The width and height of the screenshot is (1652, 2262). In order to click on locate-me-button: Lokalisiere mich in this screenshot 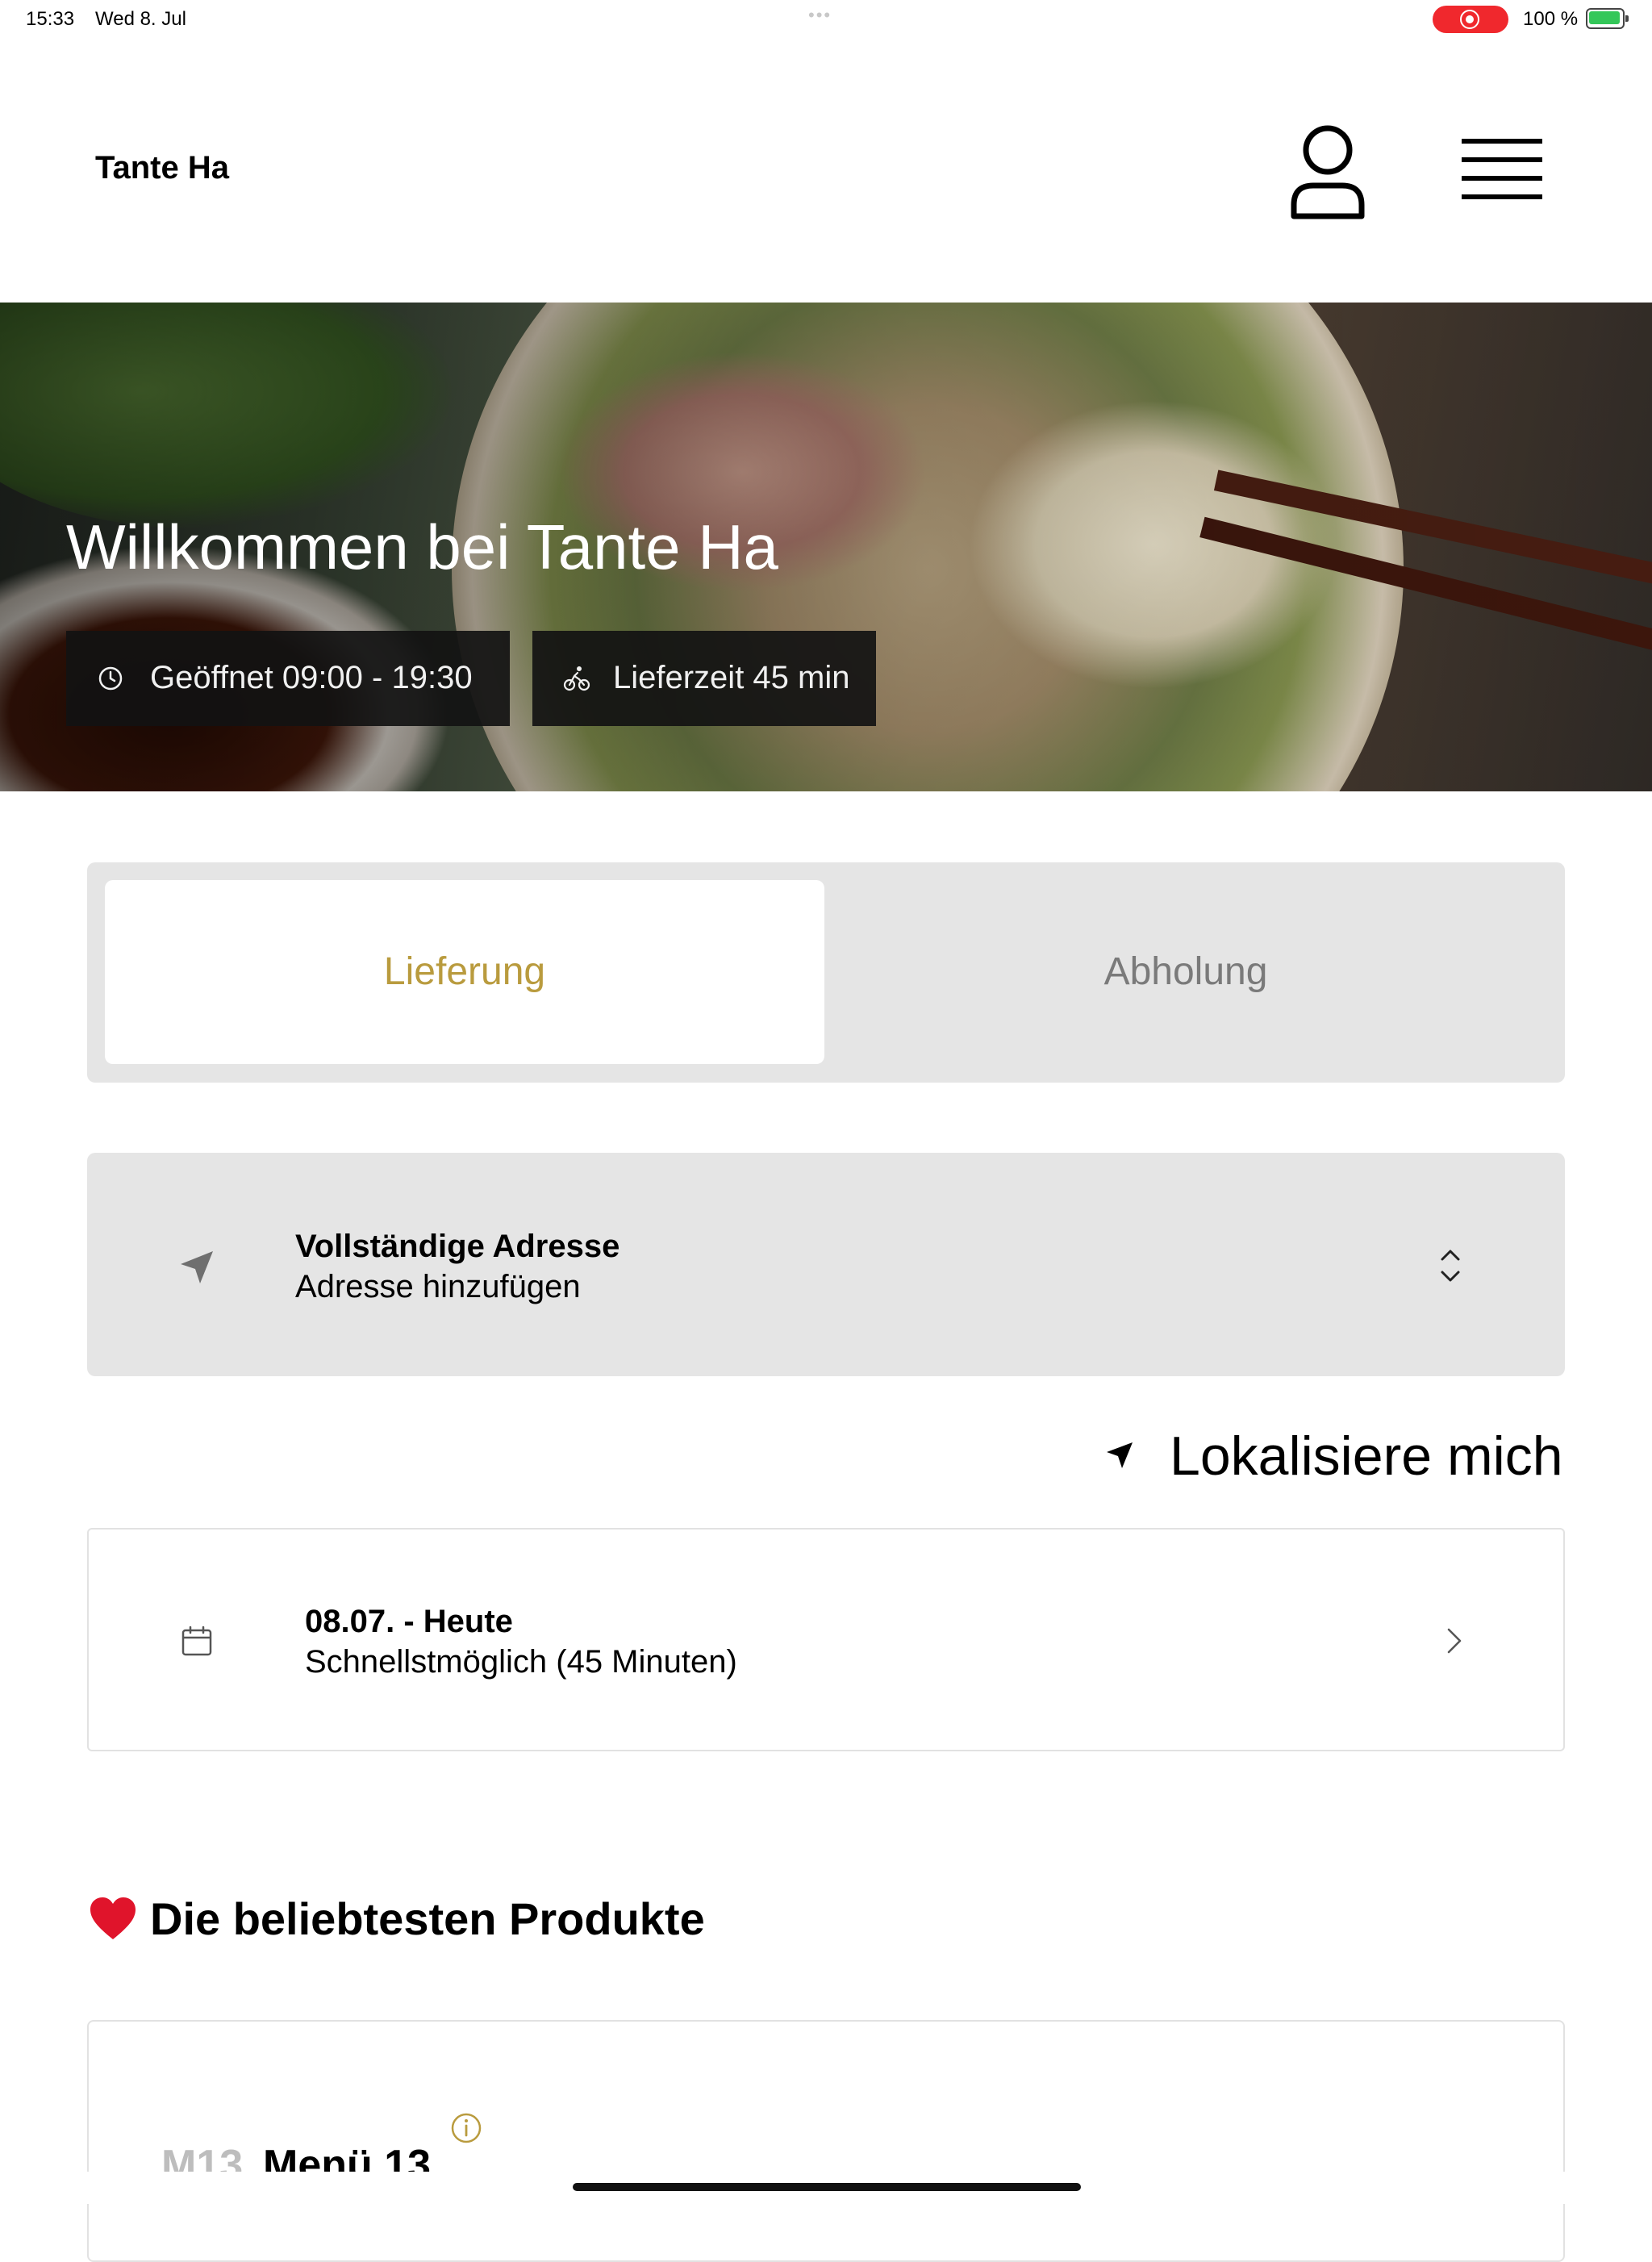, I will do `click(1334, 1456)`.